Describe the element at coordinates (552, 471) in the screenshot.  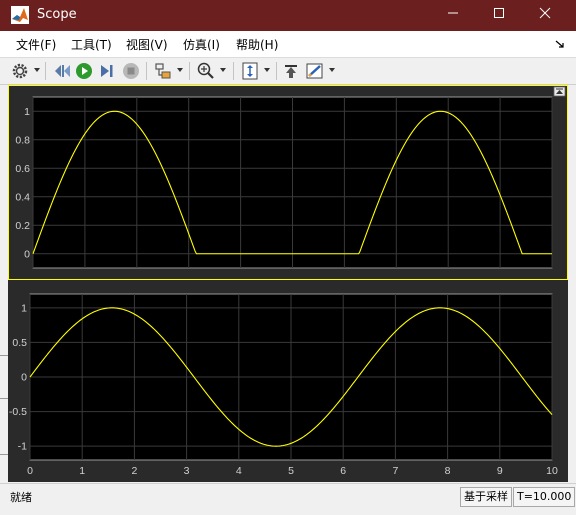
I see `x-tick-label: 10` at that location.